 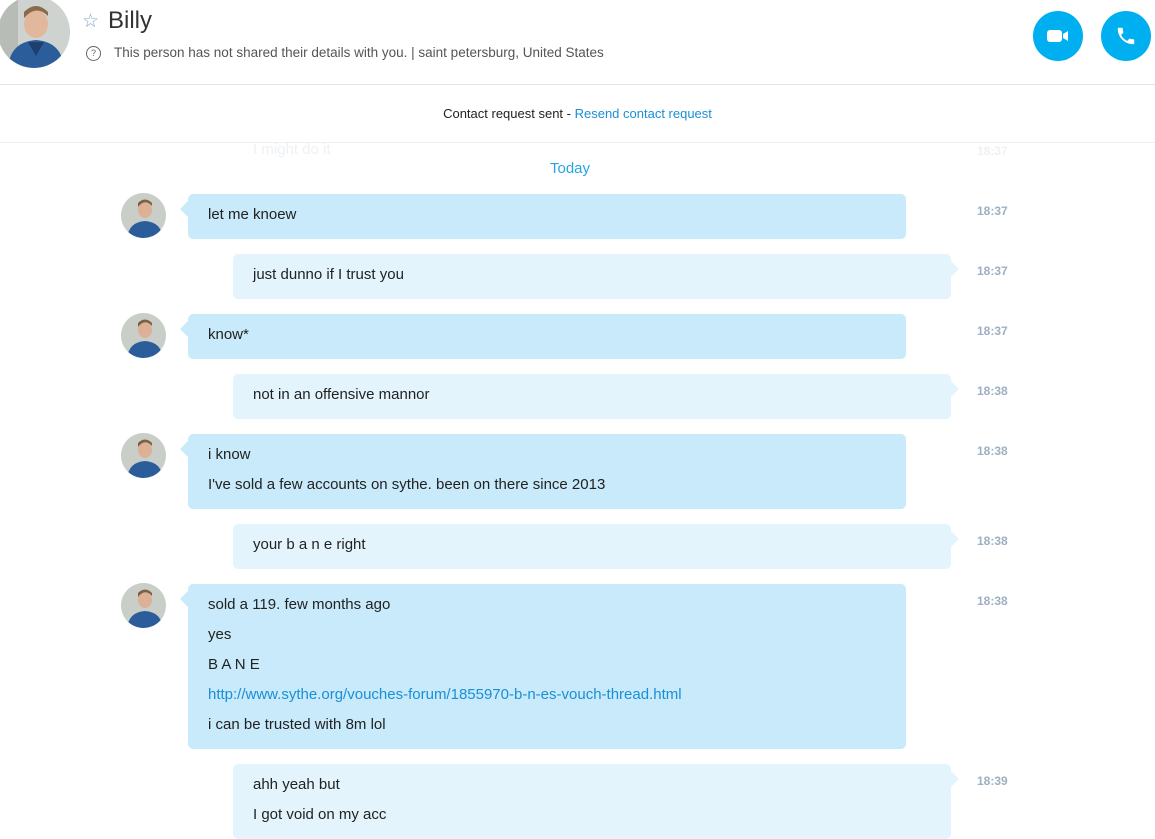 What do you see at coordinates (297, 724) in the screenshot?
I see `message-text: i can be trusted with 8m lol` at bounding box center [297, 724].